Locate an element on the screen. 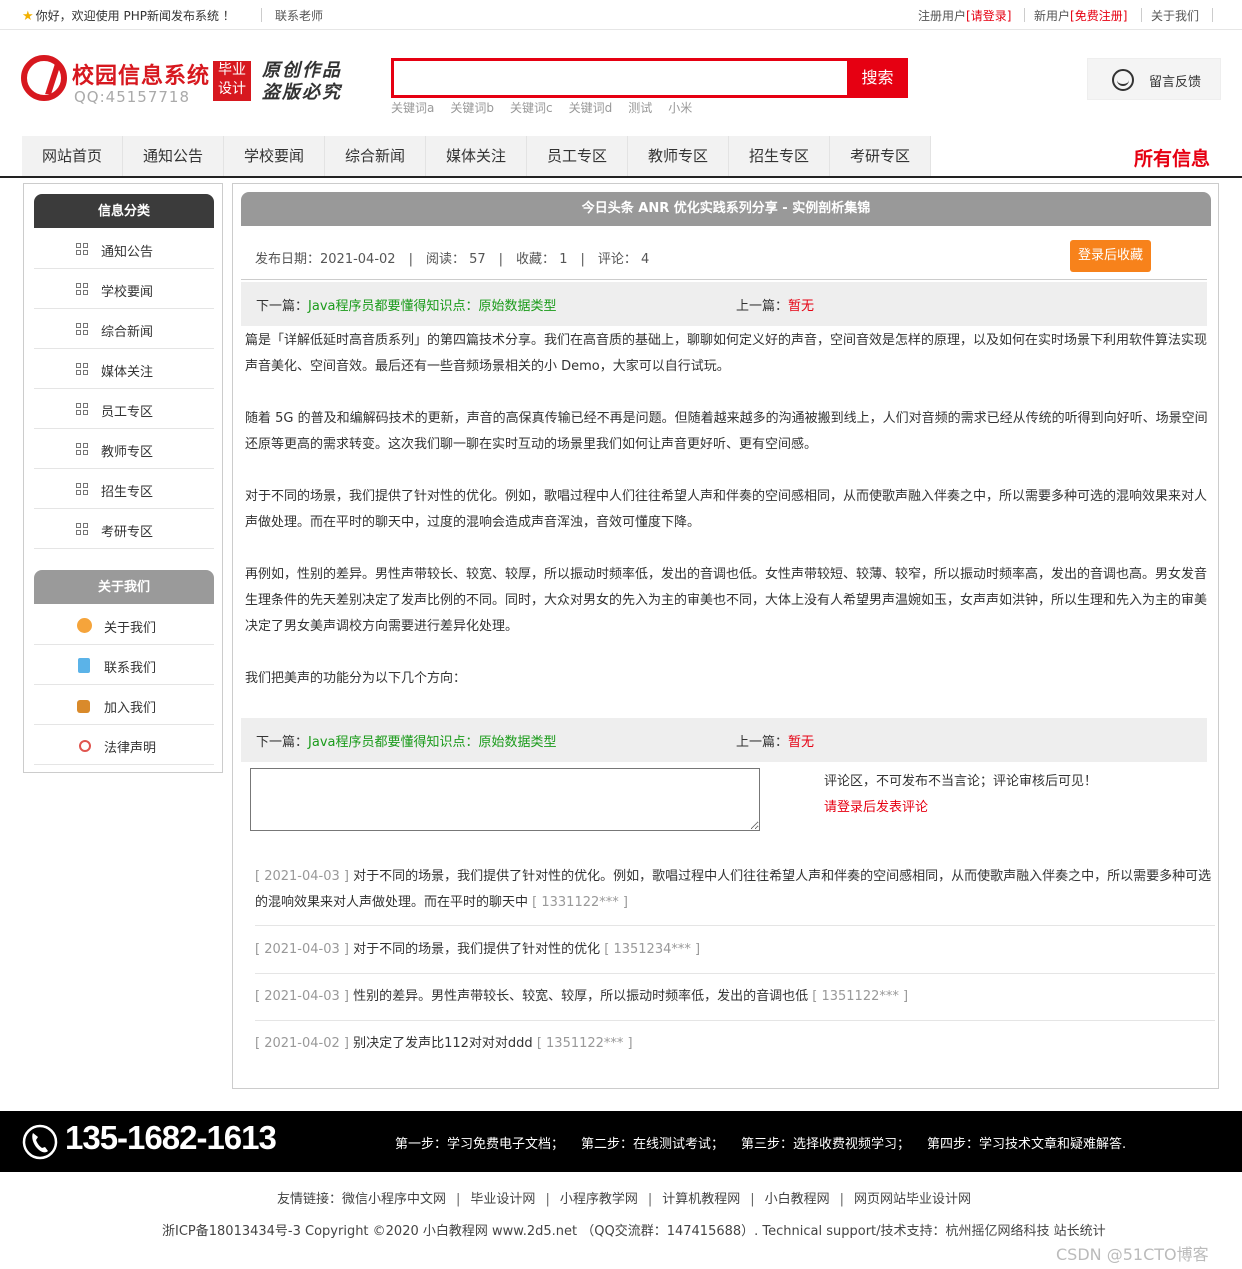  feedback-label: 留言反馈 is located at coordinates (1175, 82).